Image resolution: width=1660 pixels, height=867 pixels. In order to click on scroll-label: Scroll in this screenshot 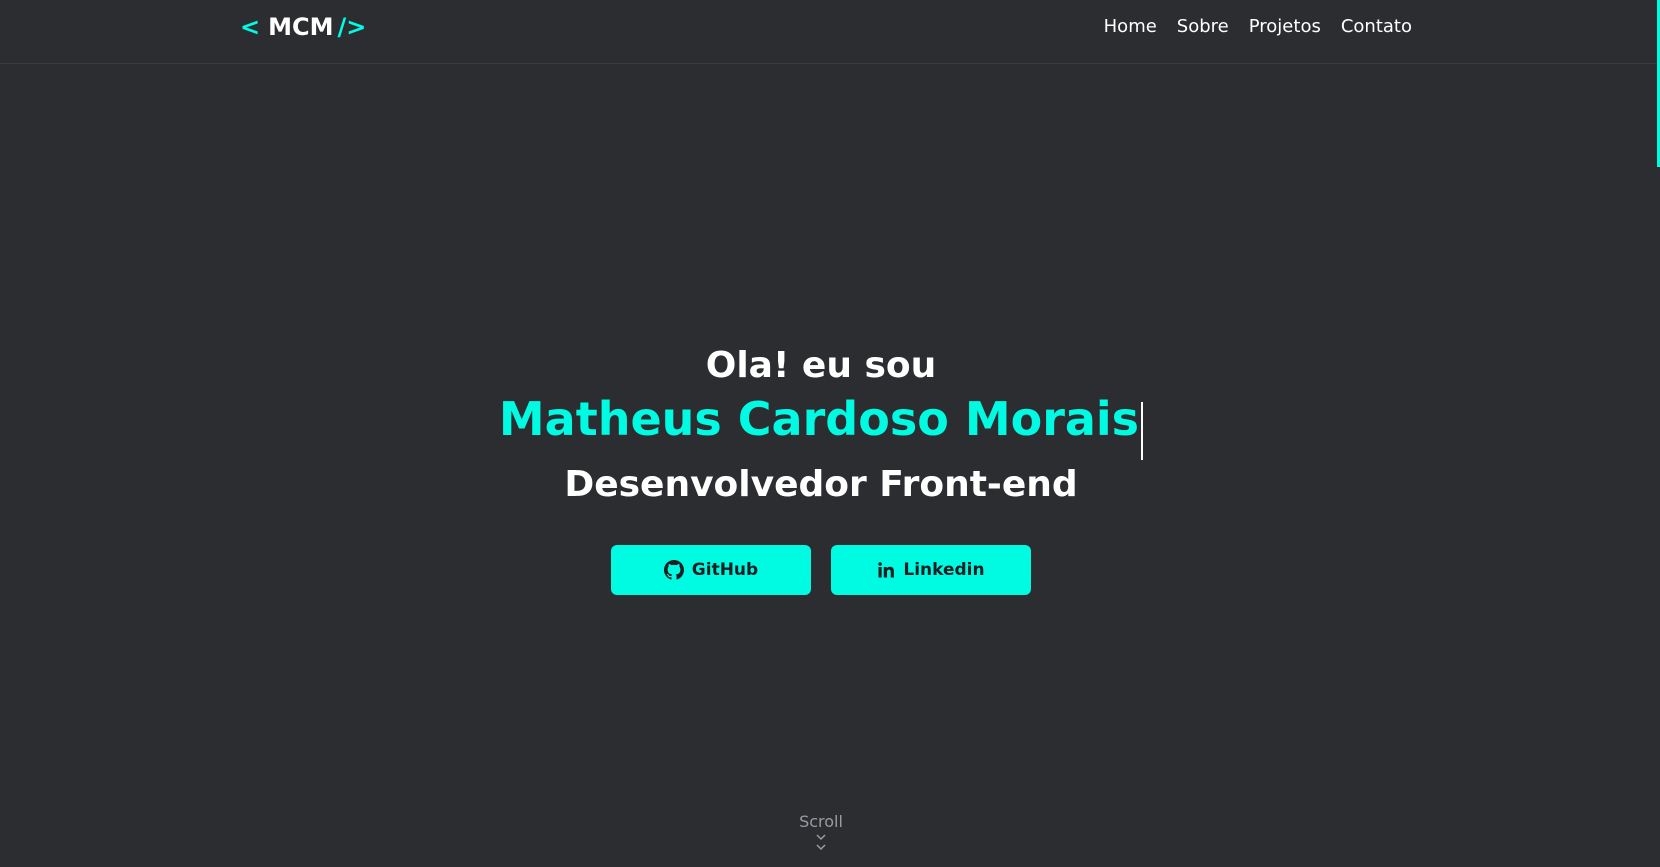, I will do `click(821, 821)`.